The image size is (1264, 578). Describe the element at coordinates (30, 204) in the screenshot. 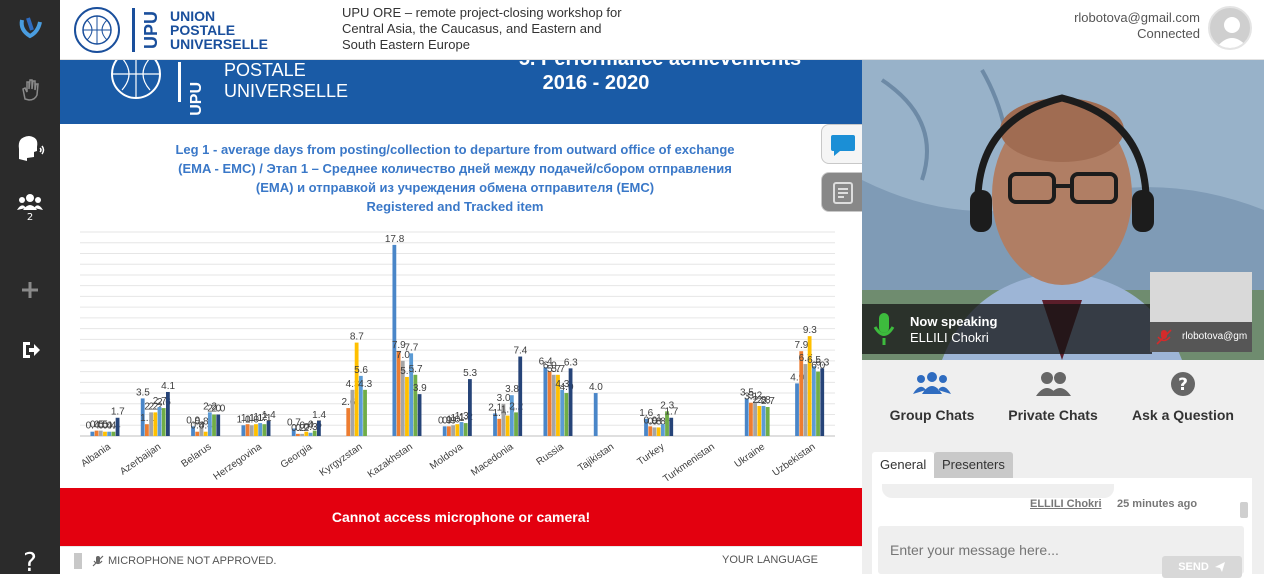

I see `participants-icon: 2` at that location.